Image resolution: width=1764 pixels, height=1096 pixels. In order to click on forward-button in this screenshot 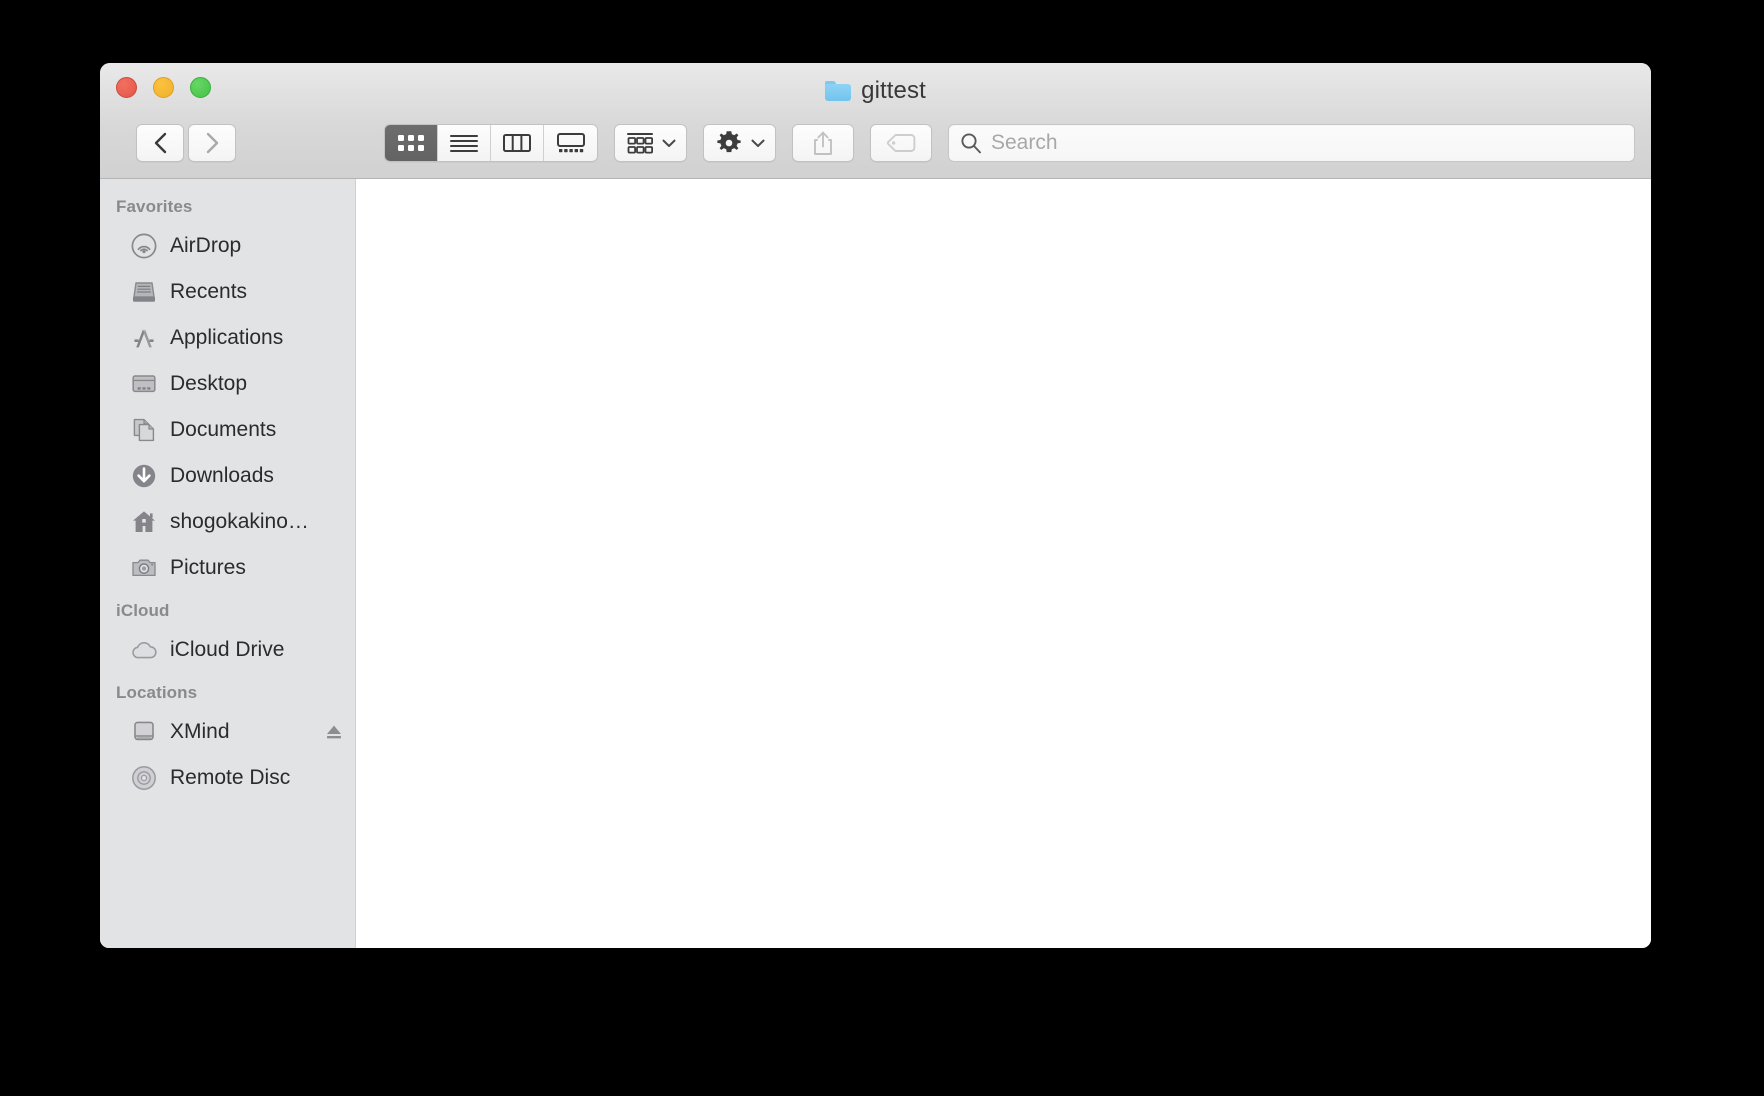, I will do `click(212, 143)`.